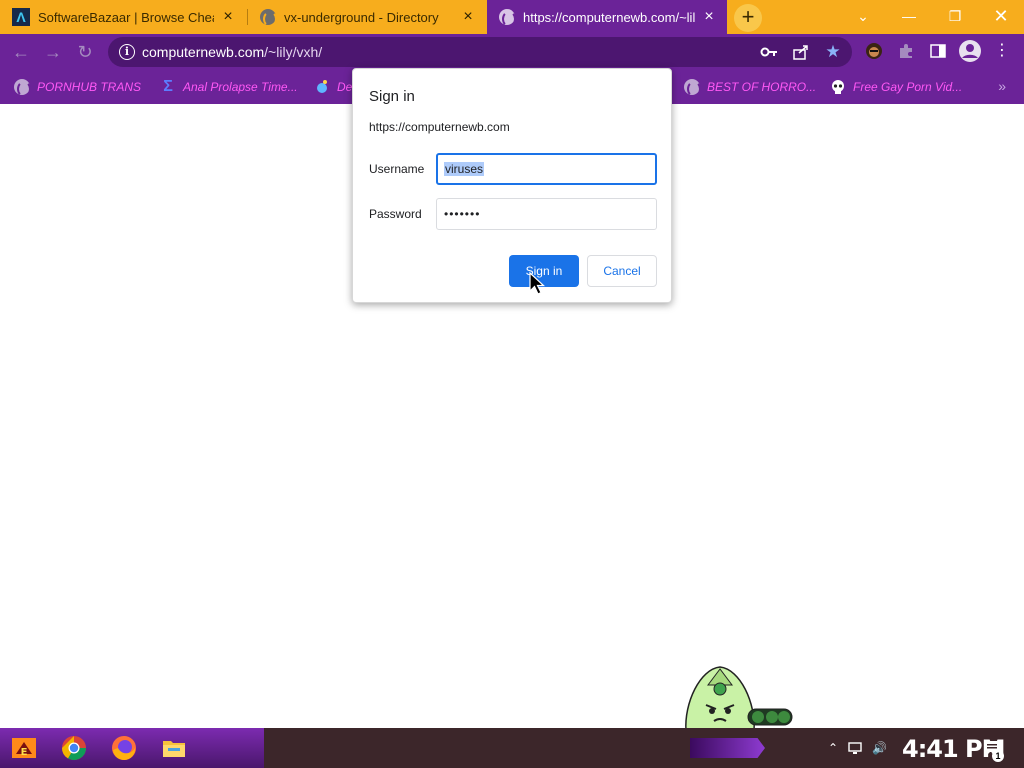 The width and height of the screenshot is (1024, 768). I want to click on close-window-icon: ✕, so click(1001, 17).